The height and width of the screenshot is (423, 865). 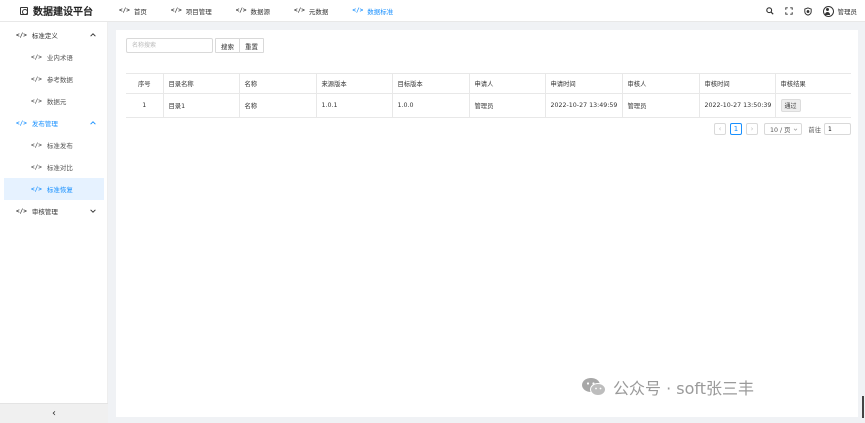 I want to click on sidebar-group-label: 标准定义, so click(x=44, y=36).